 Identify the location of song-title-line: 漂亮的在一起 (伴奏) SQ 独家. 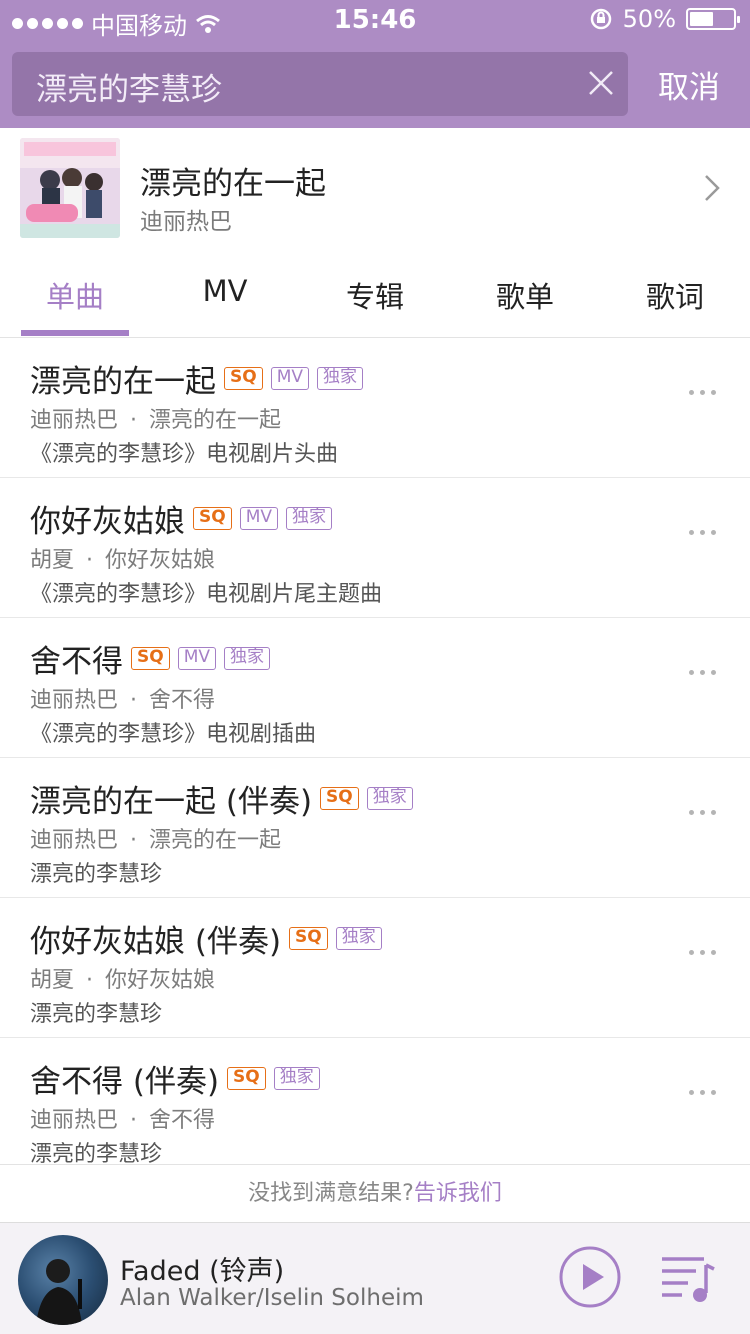
(221, 798).